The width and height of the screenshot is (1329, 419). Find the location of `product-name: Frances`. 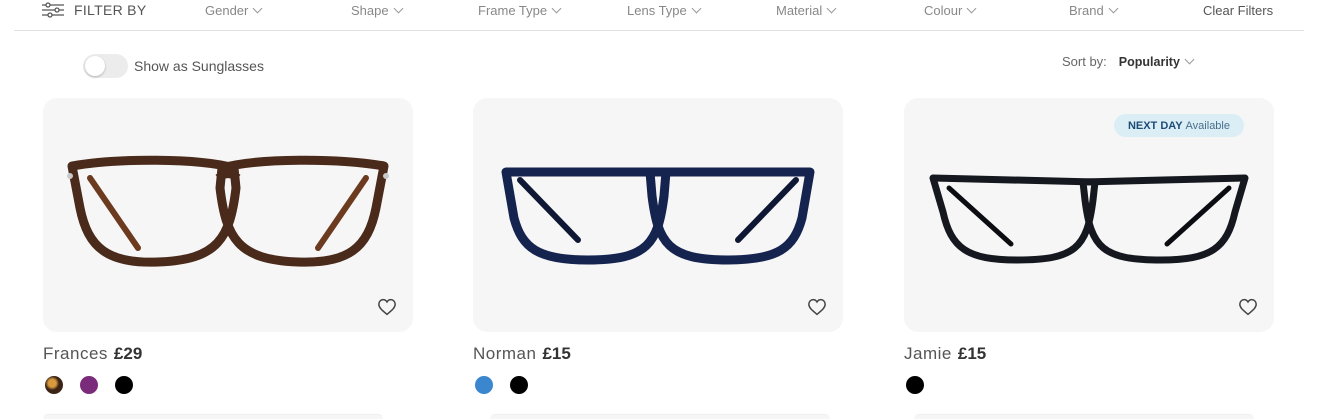

product-name: Frances is located at coordinates (75, 353).